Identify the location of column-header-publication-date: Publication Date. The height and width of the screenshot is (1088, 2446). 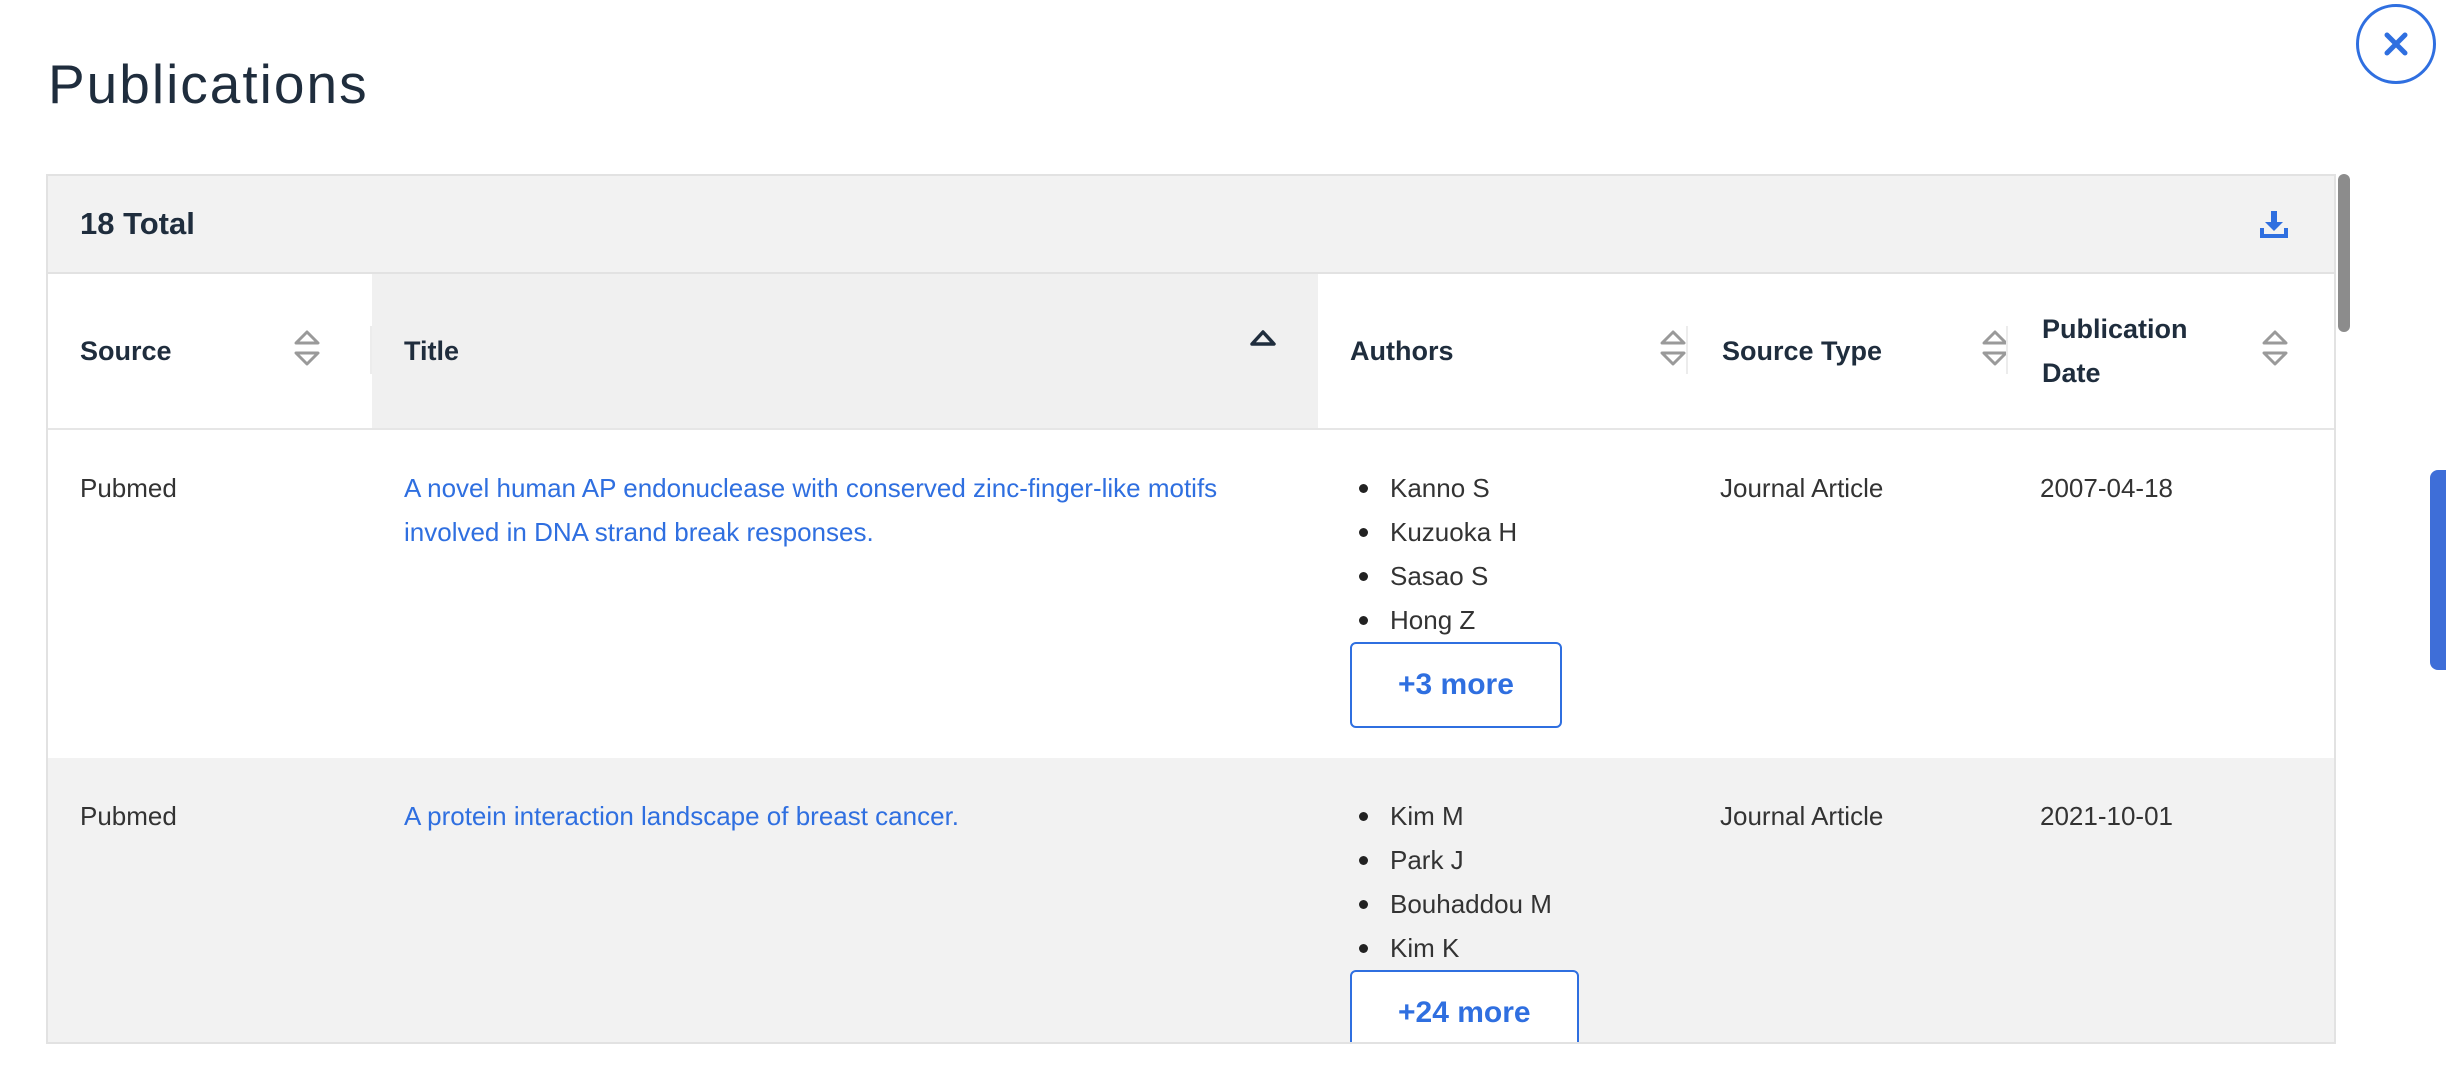
(2172, 351).